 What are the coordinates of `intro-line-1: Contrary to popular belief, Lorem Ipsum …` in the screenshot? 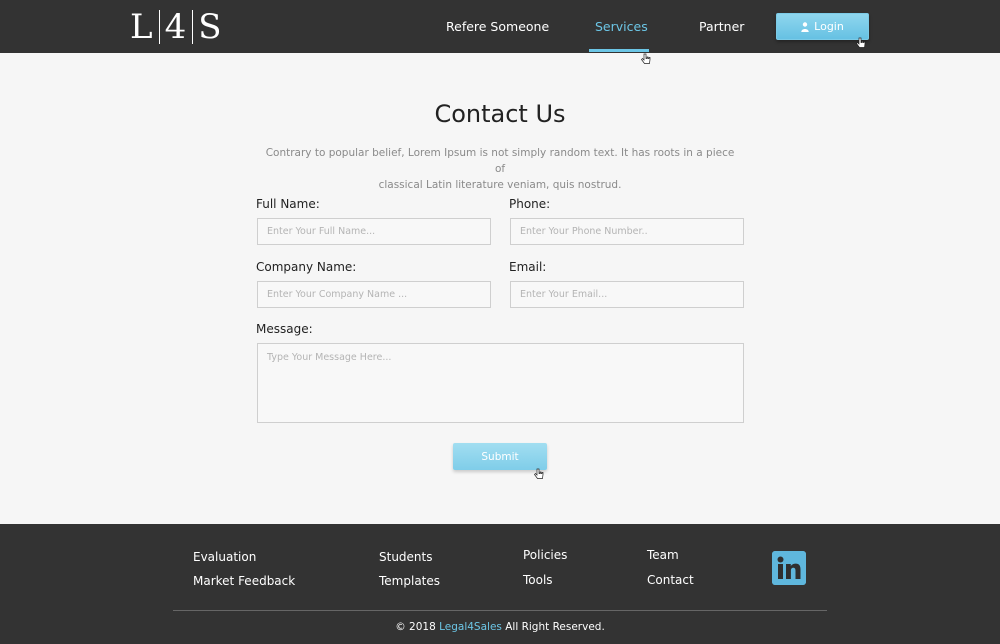 It's located at (500, 161).